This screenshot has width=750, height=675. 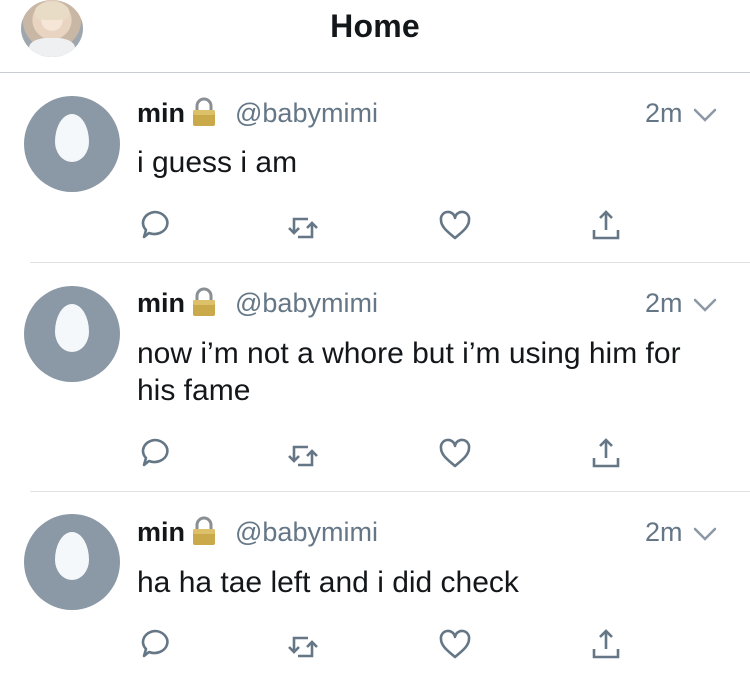 What do you see at coordinates (328, 582) in the screenshot?
I see `tweet-text: ha ha tae left and i did check` at bounding box center [328, 582].